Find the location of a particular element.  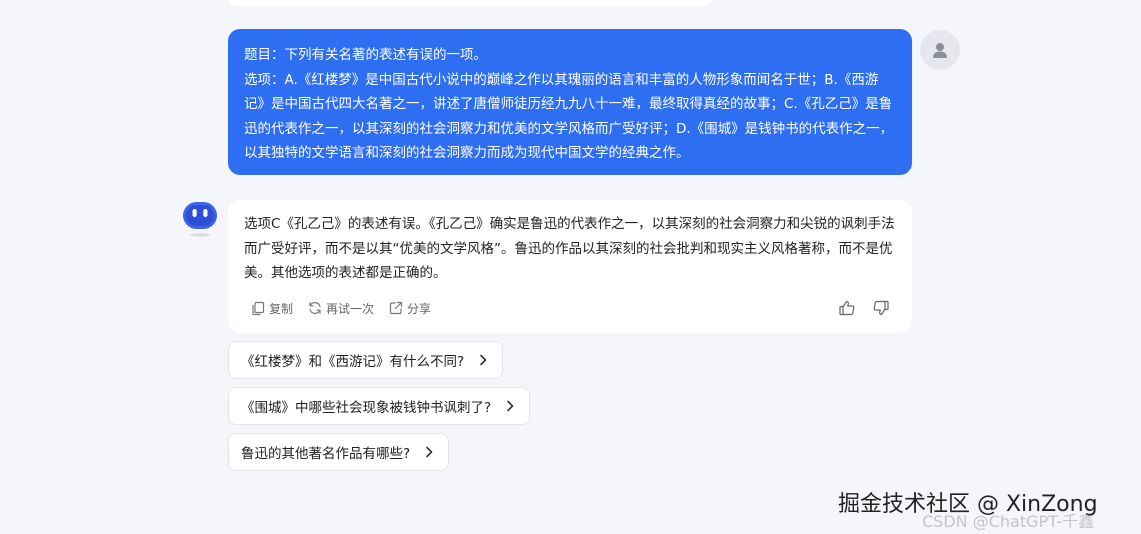

suggestion-question-2: 《围城》中哪些社会现象被钱钟书讽刺了? is located at coordinates (379, 406).